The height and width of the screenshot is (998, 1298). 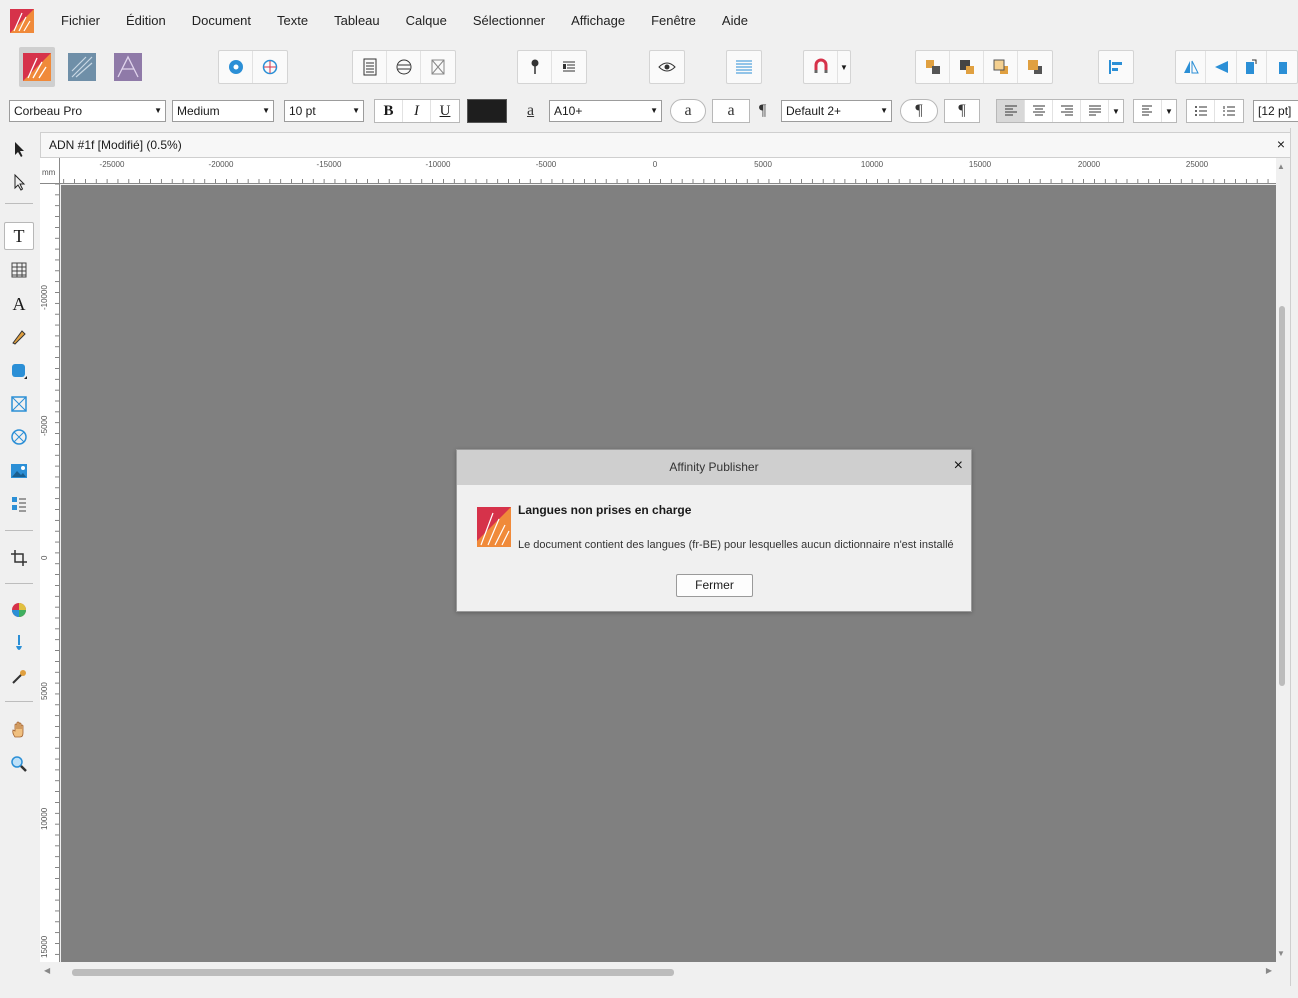 What do you see at coordinates (19, 182) in the screenshot?
I see `node-tool` at bounding box center [19, 182].